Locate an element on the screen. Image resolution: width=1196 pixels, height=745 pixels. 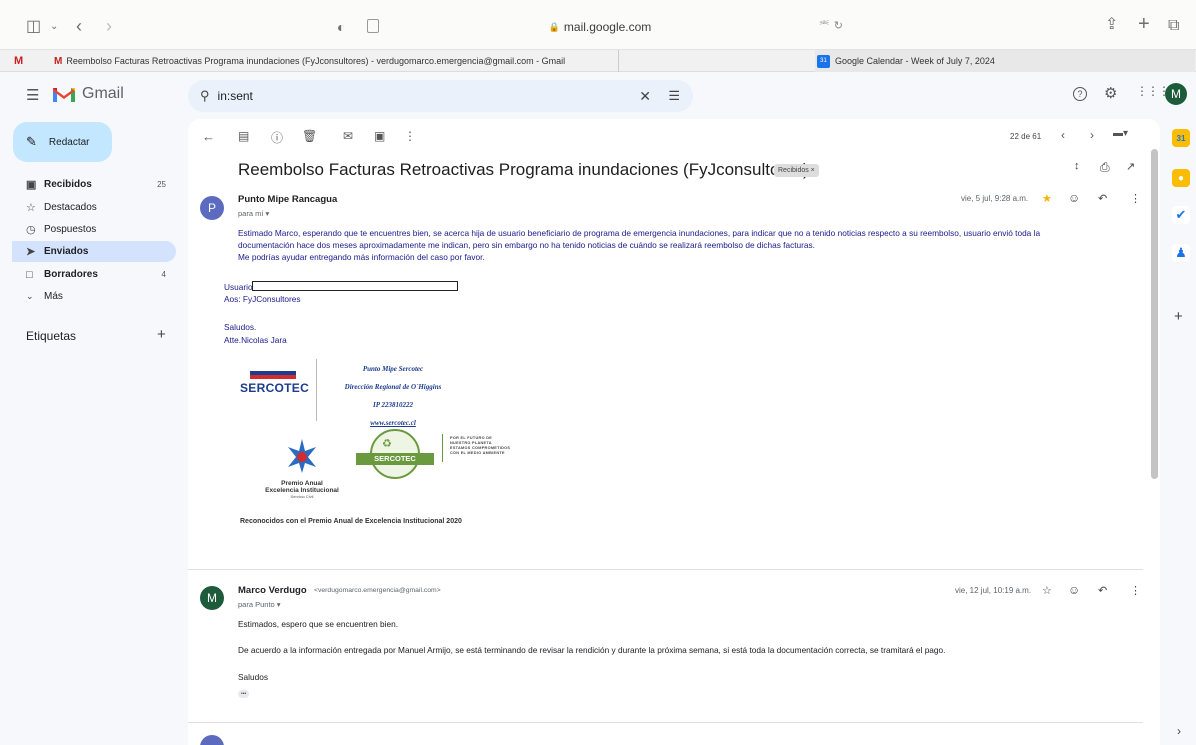
search-options-icon: ☰ is located at coordinates (674, 96).